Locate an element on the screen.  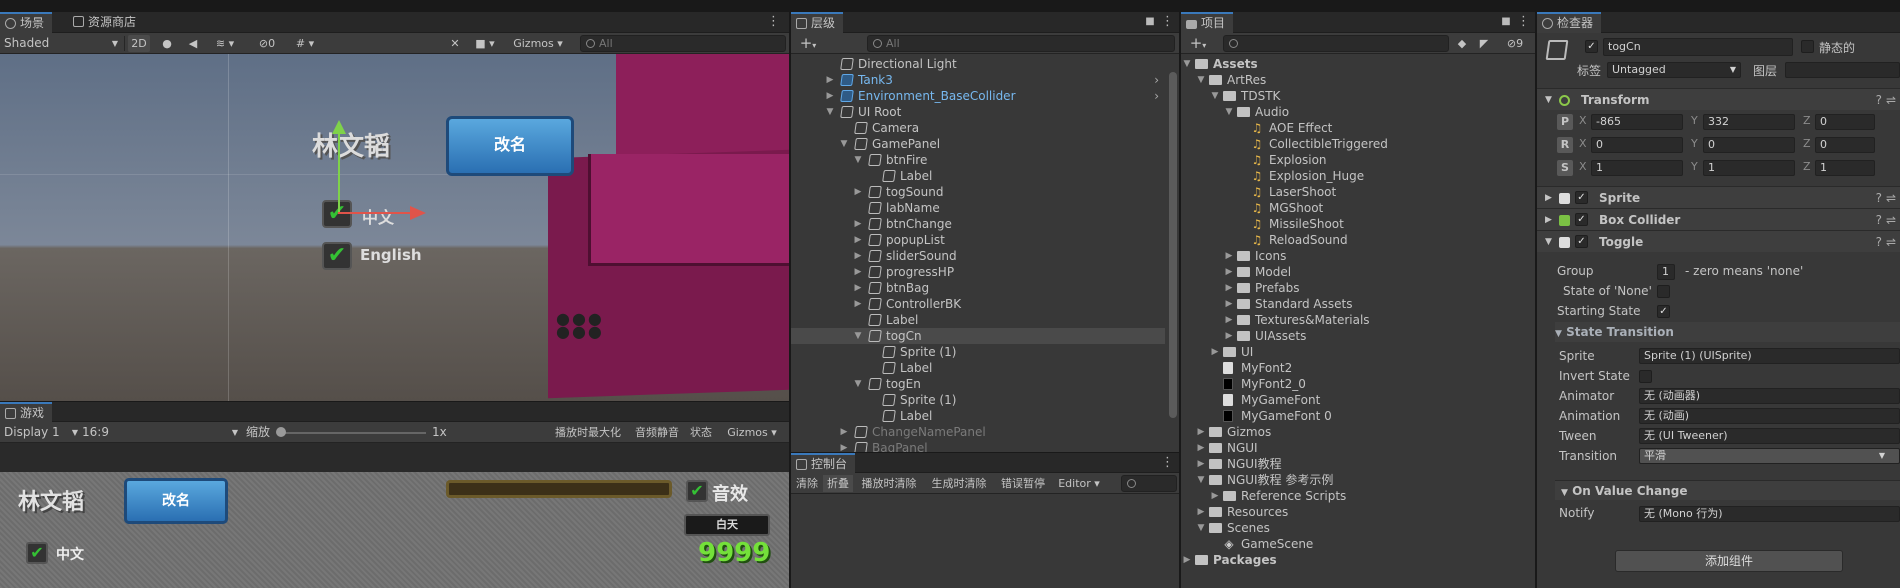
help-icon: ? is located at coordinates (1879, 198).